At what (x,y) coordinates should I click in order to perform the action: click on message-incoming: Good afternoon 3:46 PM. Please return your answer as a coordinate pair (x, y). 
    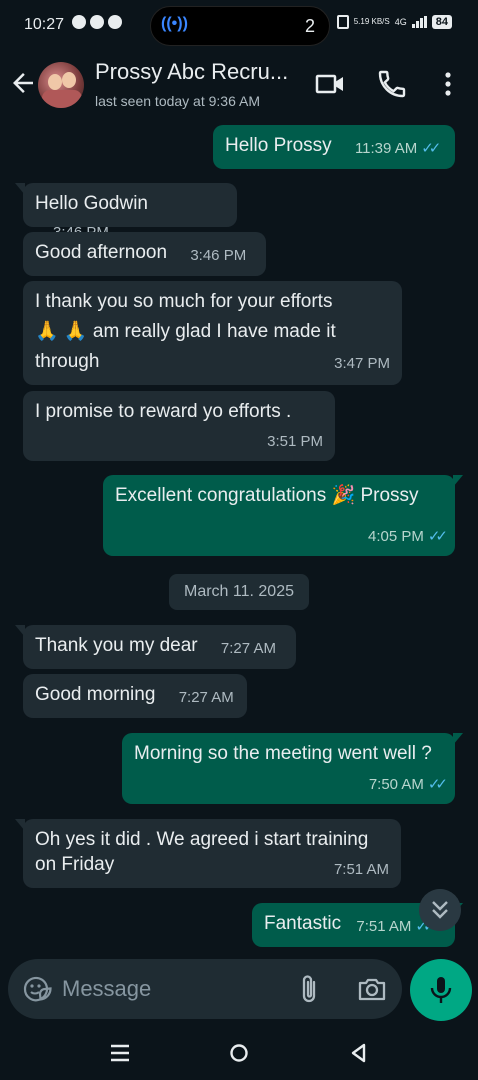
    Looking at the image, I should click on (144, 254).